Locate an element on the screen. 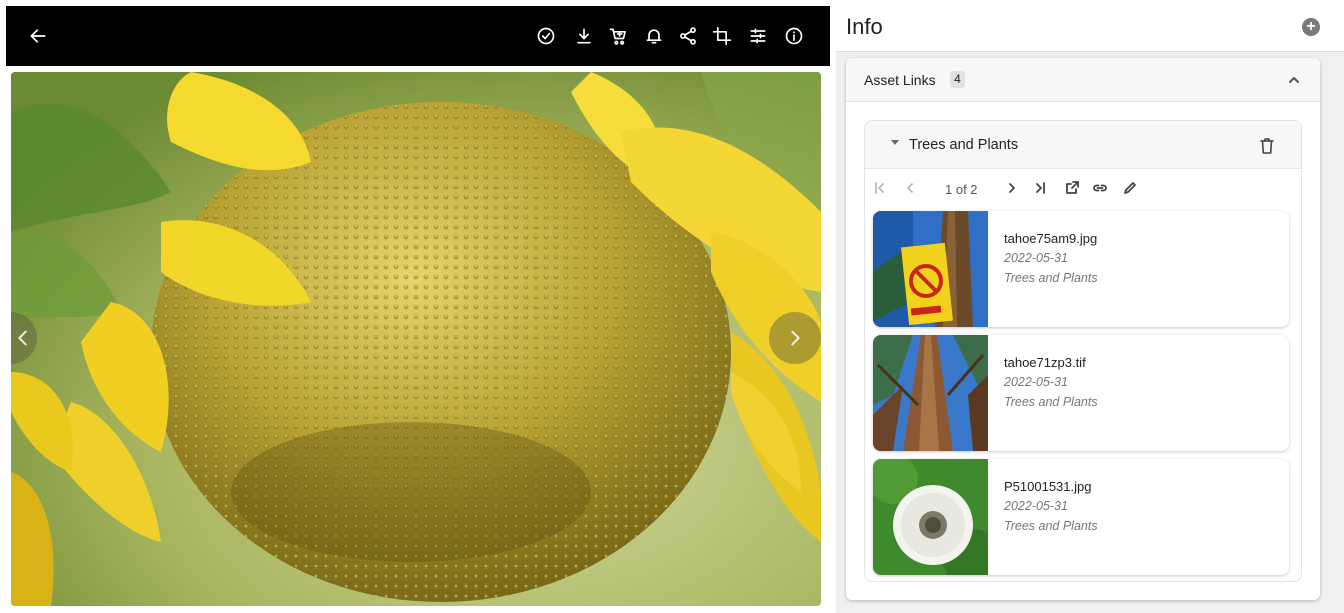 The width and height of the screenshot is (1344, 613). check-circle-icon is located at coordinates (546, 36).